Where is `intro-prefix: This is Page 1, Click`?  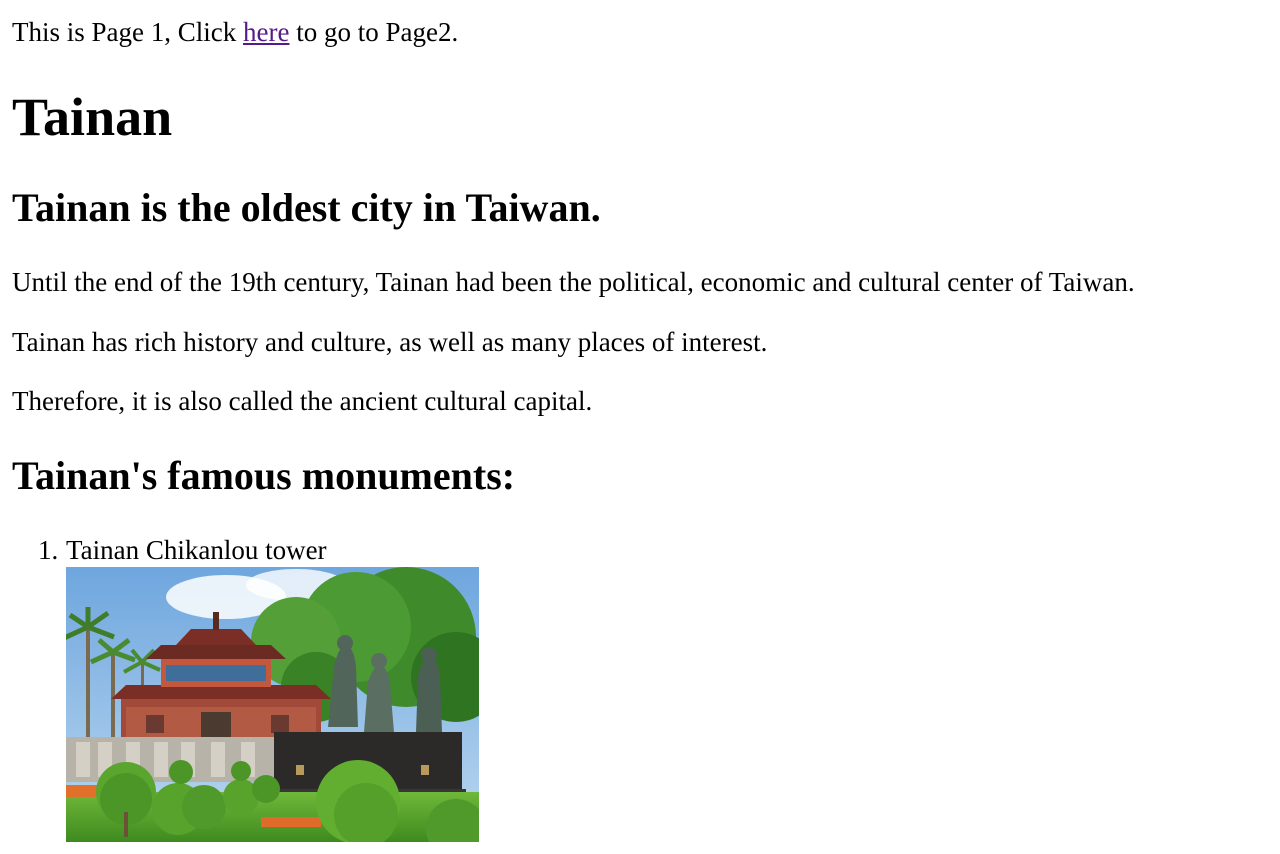 intro-prefix: This is Page 1, Click is located at coordinates (127, 32).